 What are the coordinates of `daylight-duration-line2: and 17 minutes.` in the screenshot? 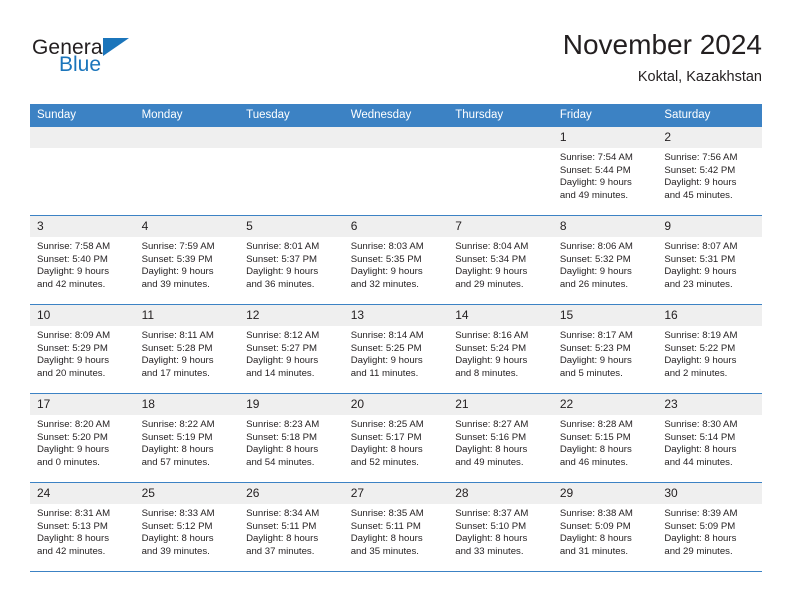 It's located at (175, 373).